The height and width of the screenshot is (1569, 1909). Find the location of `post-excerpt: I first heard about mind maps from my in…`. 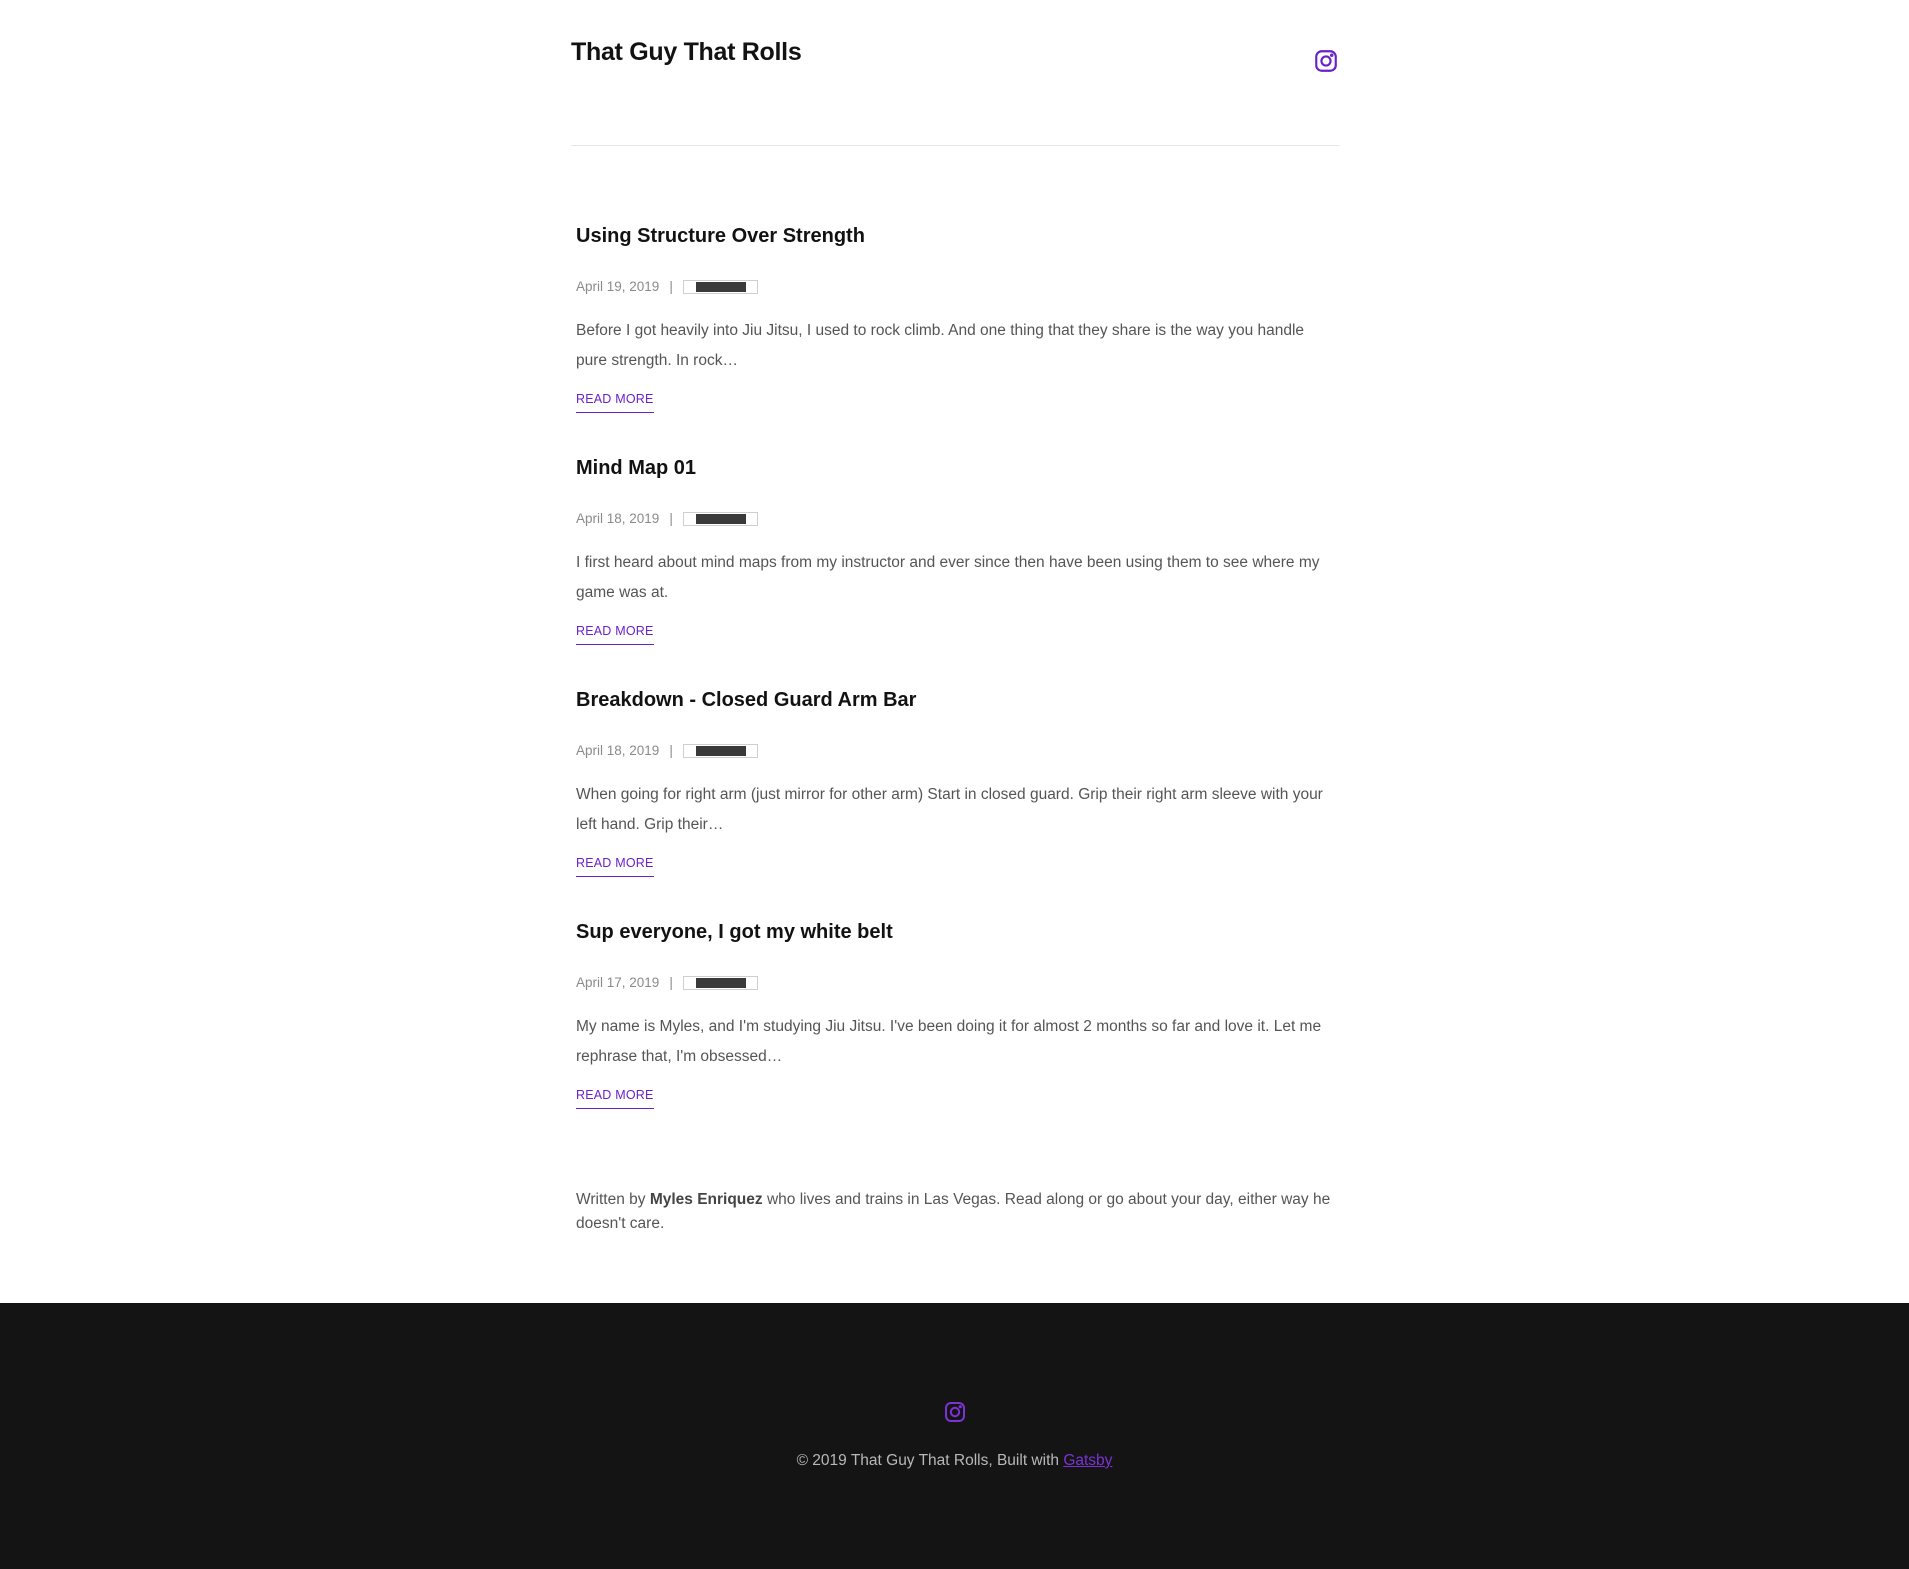

post-excerpt: I first heard about mind maps from my in… is located at coordinates (948, 577).